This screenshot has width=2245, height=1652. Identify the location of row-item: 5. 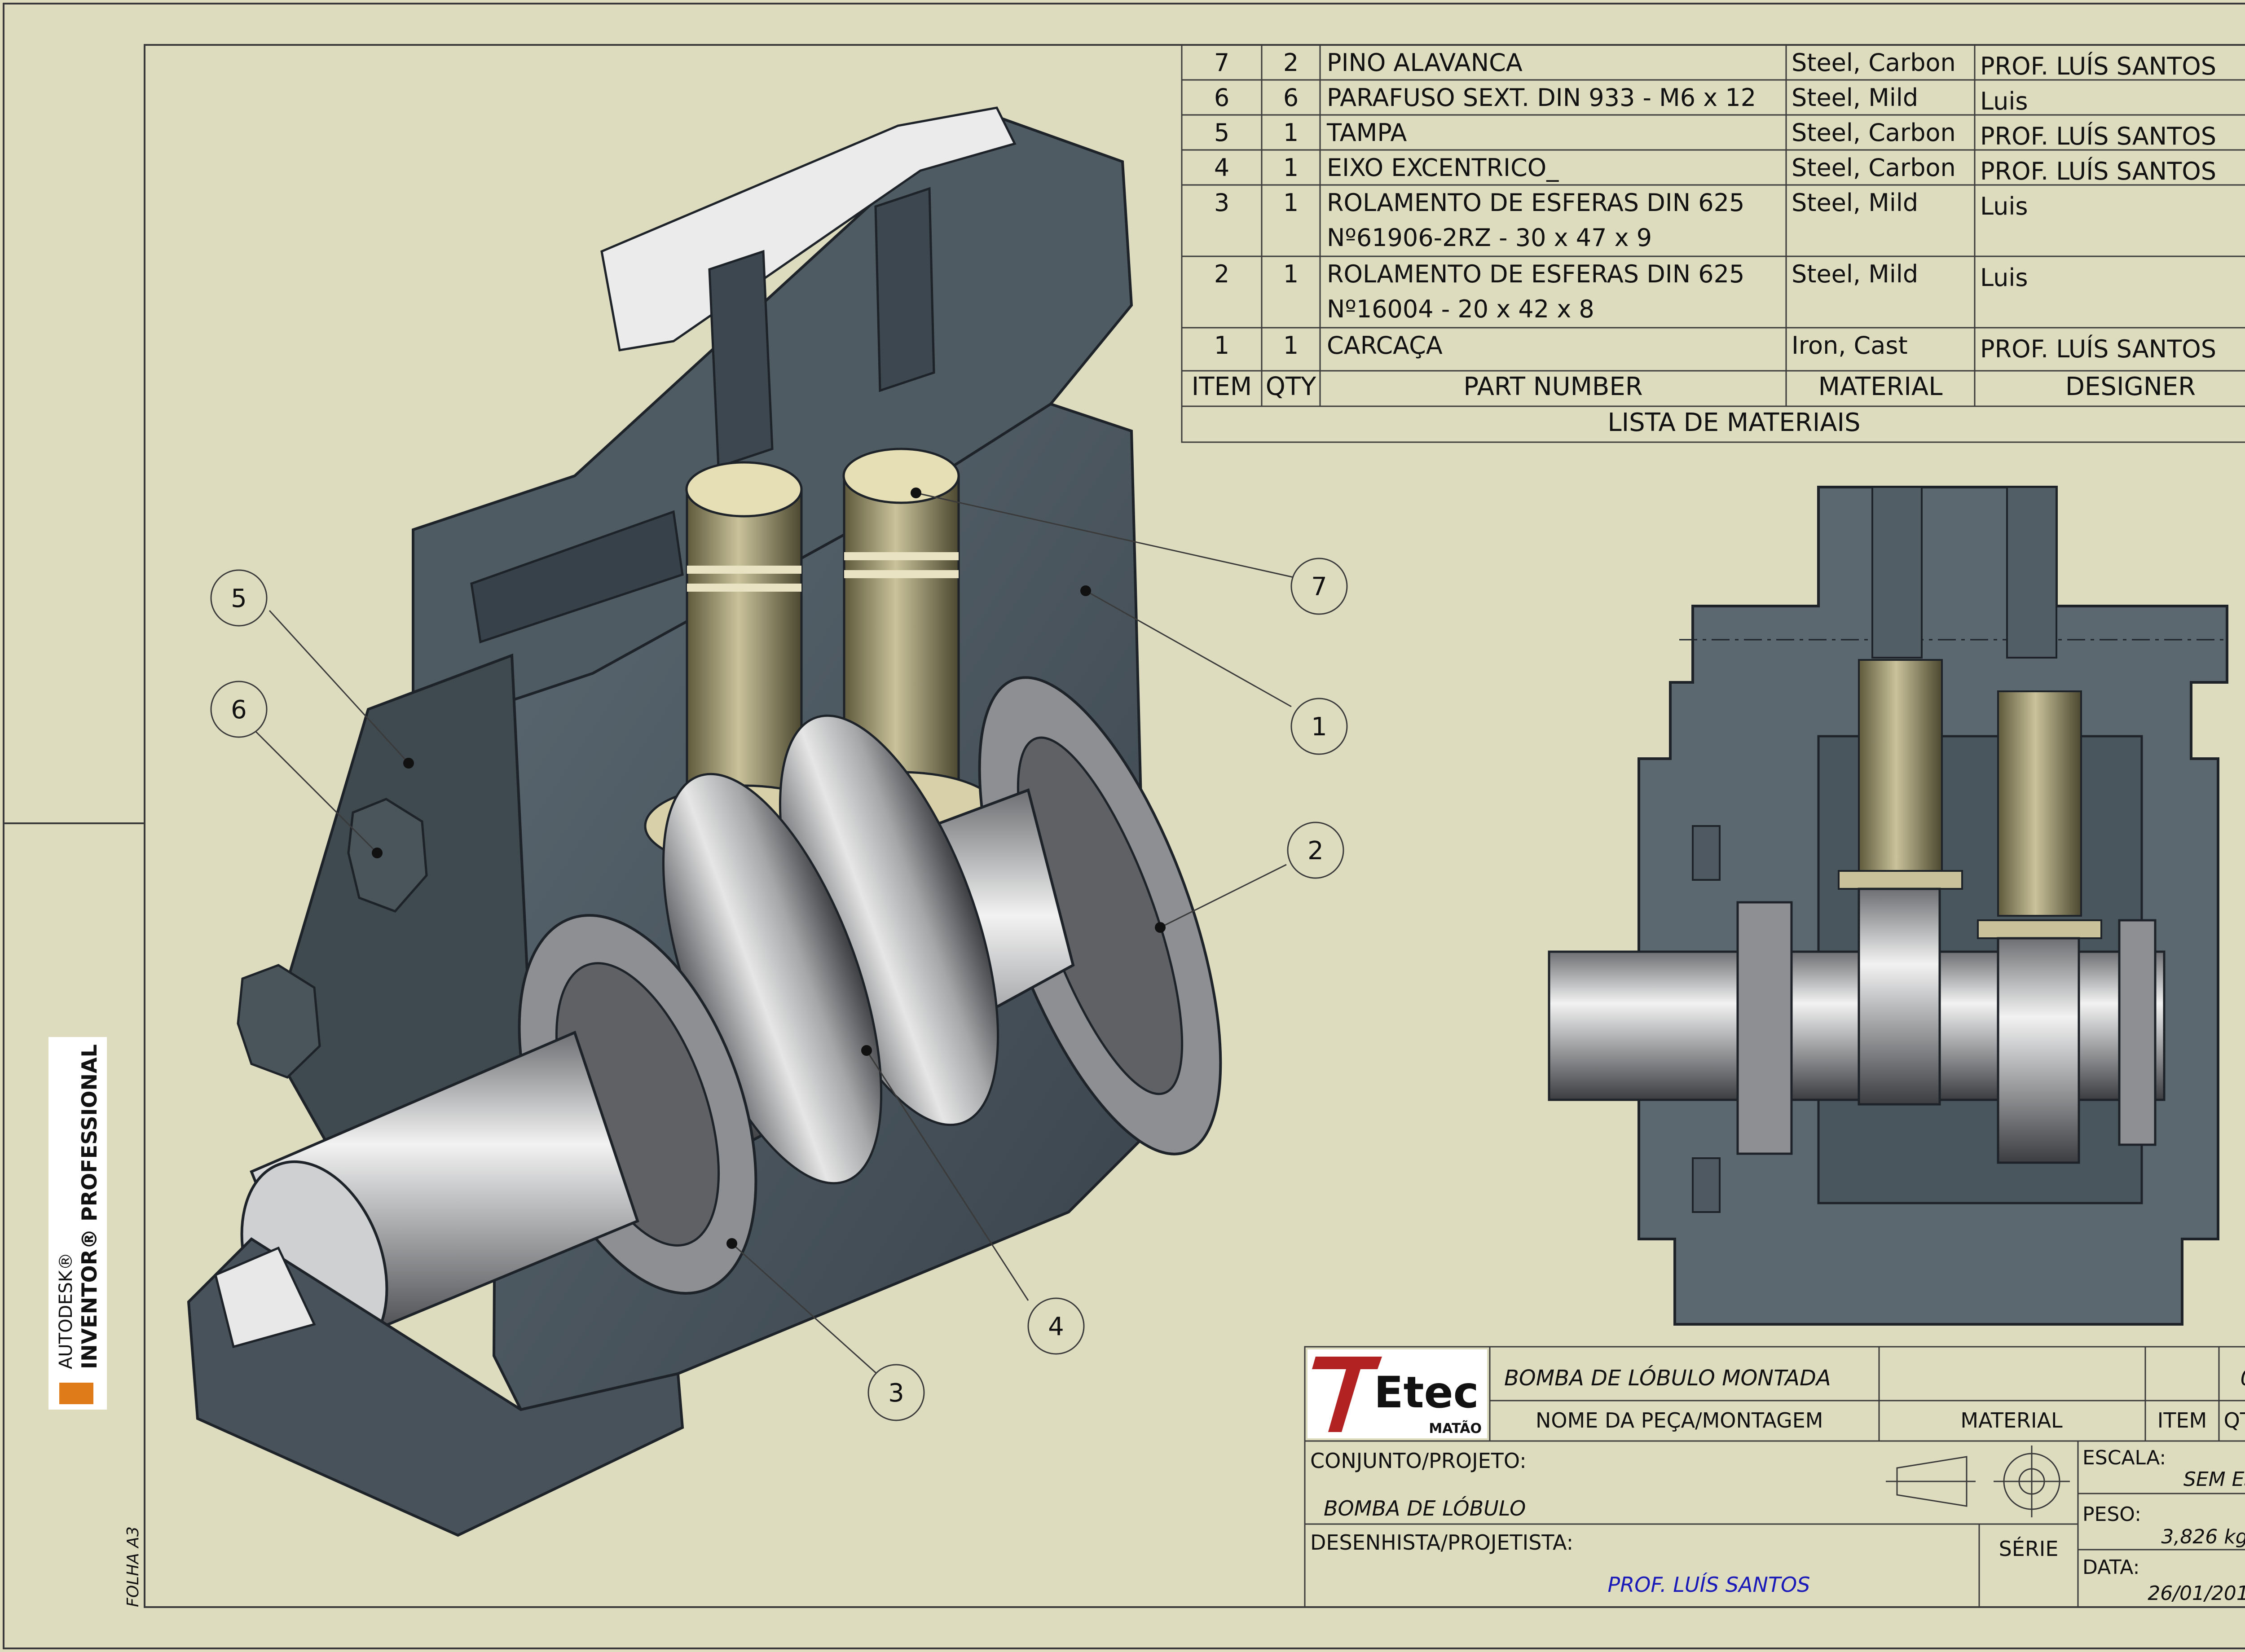
(1221, 133).